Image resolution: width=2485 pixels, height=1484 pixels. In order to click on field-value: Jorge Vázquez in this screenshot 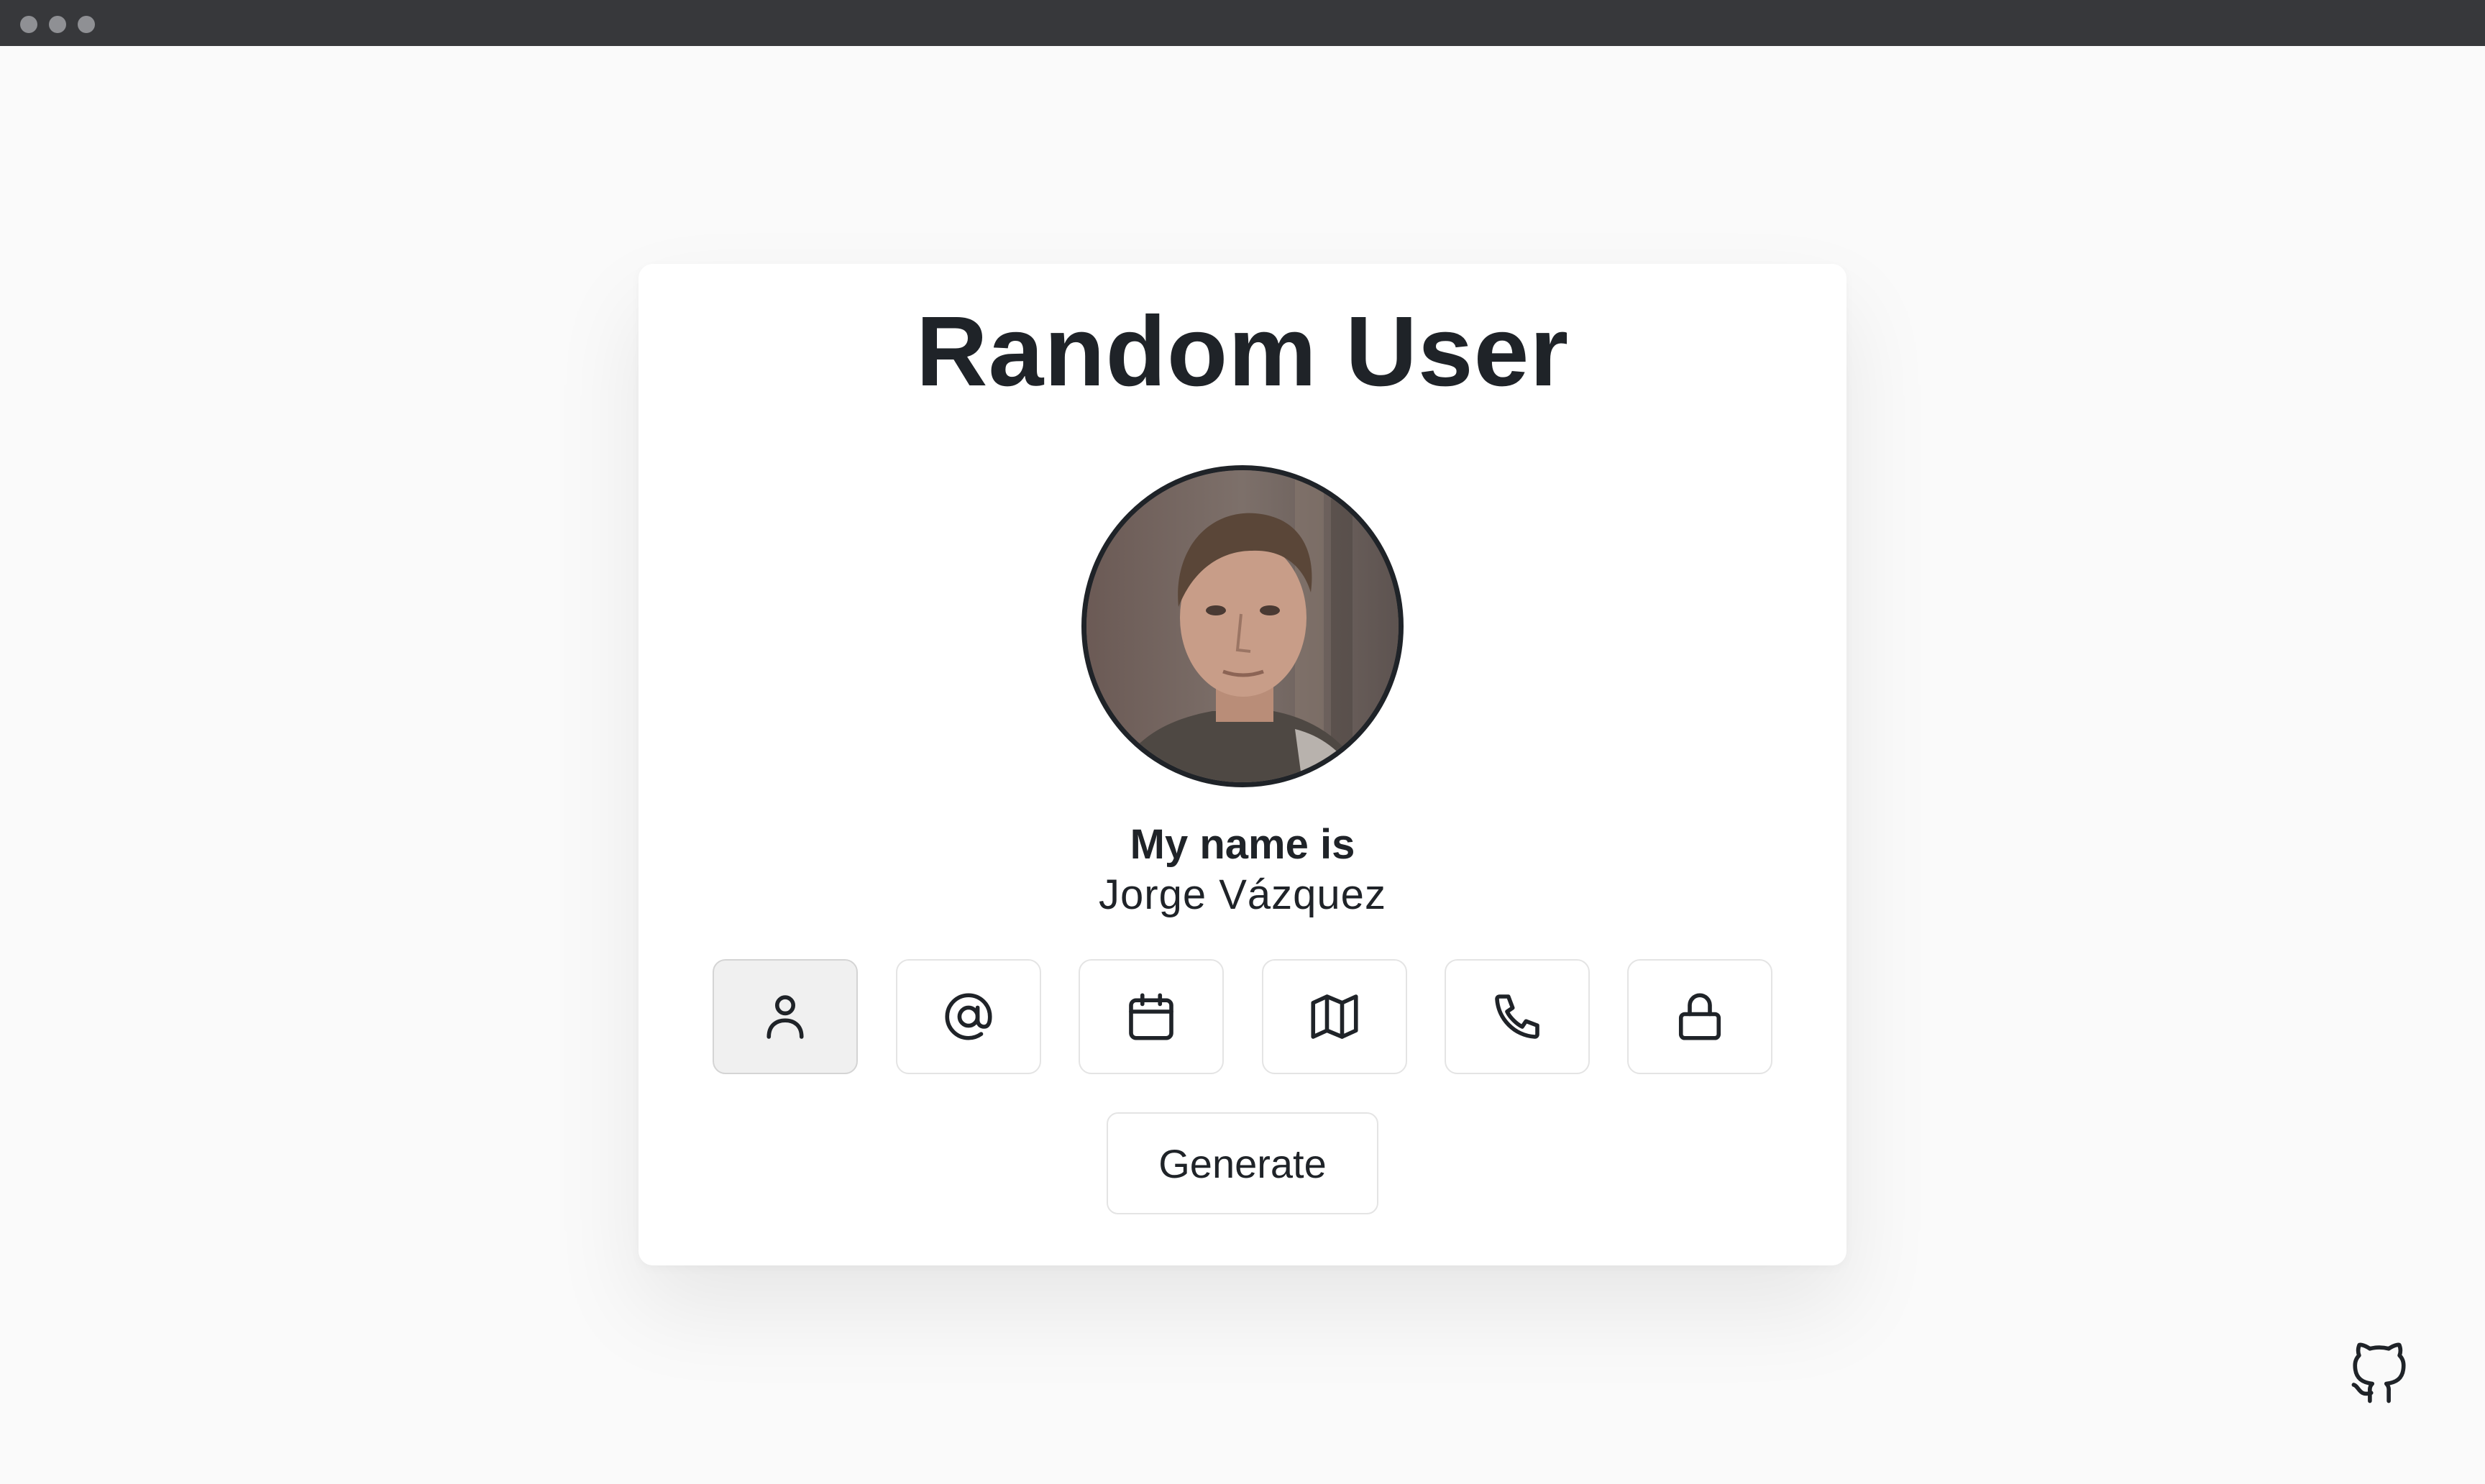, I will do `click(1242, 894)`.